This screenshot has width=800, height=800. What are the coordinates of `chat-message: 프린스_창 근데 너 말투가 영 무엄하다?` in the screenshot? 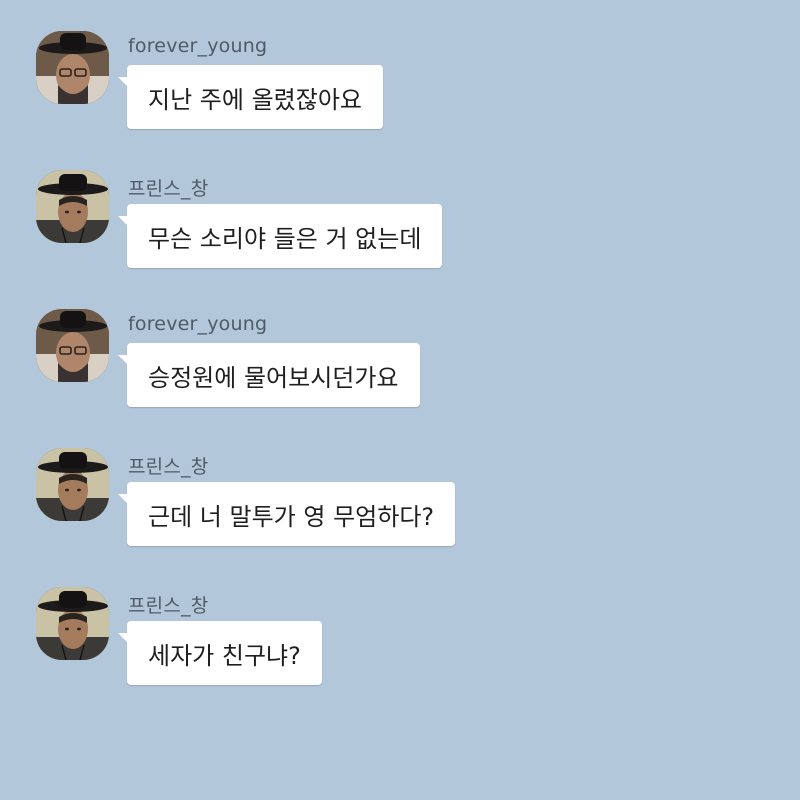 It's located at (386, 508).